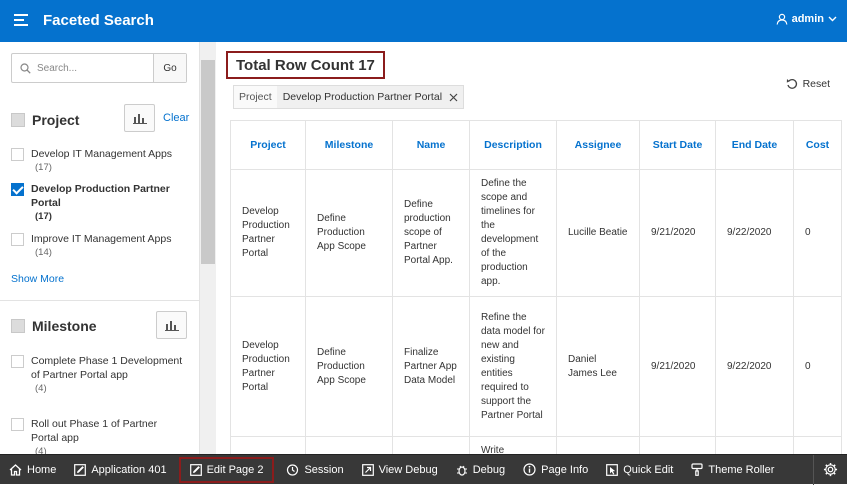 The width and height of the screenshot is (847, 485). What do you see at coordinates (598, 233) in the screenshot?
I see `table-cell: Lucille Beatie` at bounding box center [598, 233].